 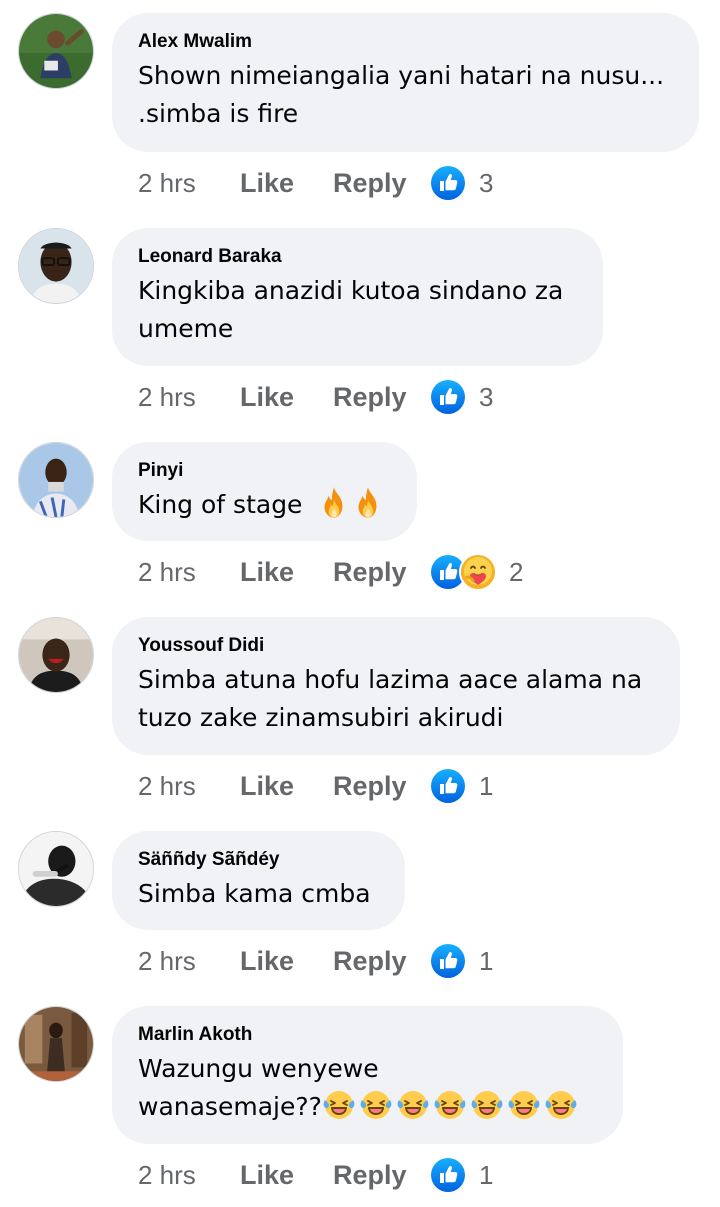 I want to click on comment-text-line: .simba is fire, so click(x=218, y=113).